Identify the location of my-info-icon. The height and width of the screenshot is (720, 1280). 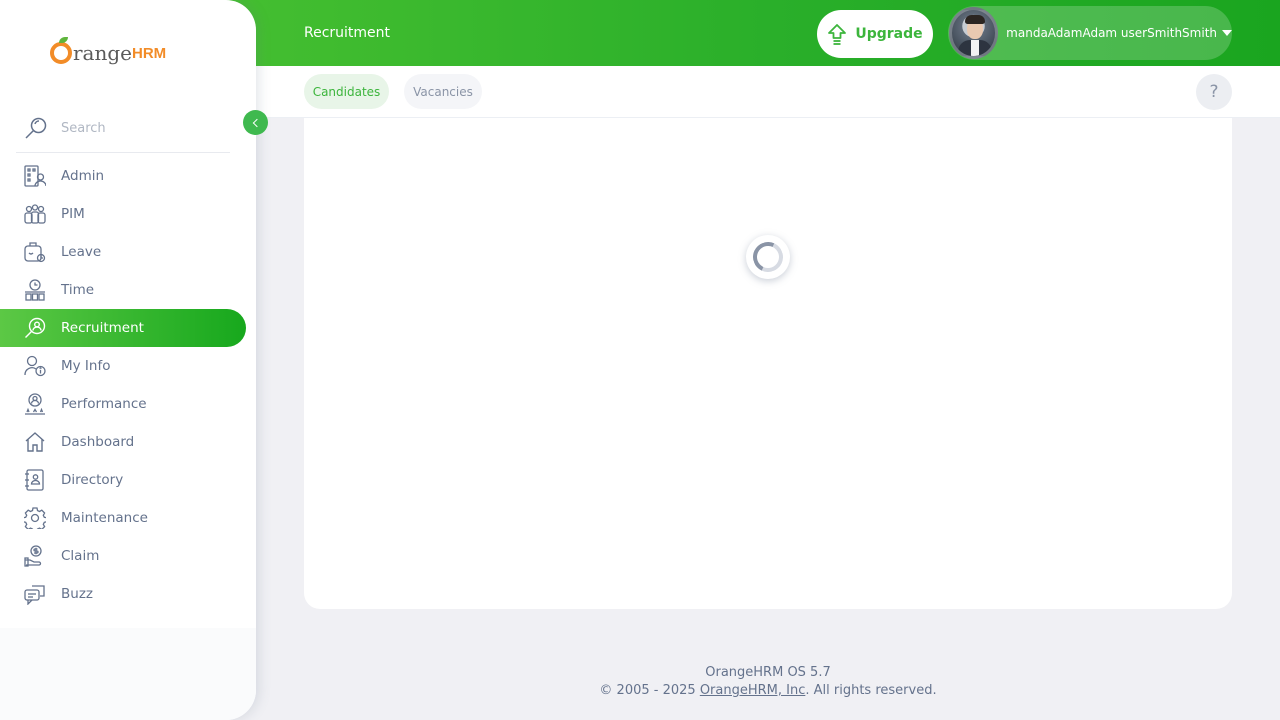
(35, 366).